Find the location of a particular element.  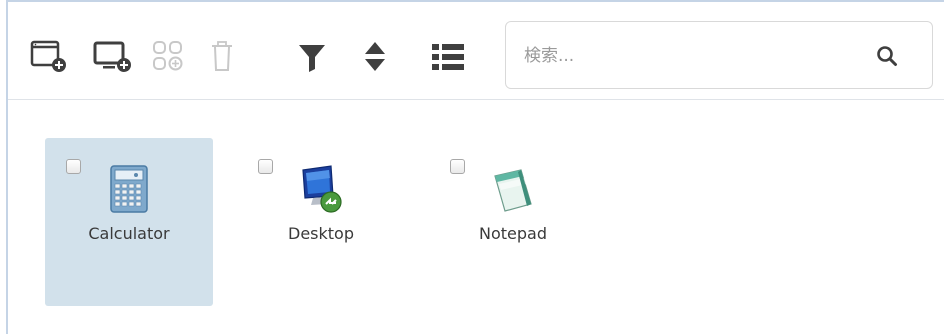

group-icon is located at coordinates (168, 56).